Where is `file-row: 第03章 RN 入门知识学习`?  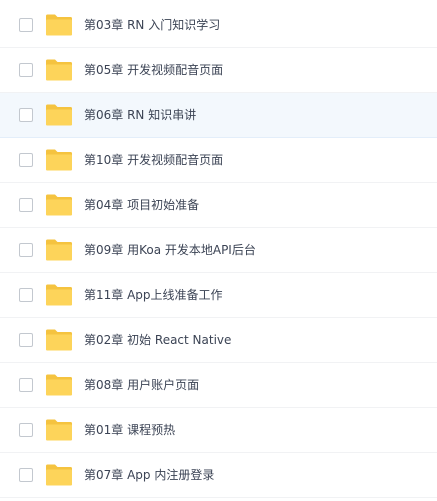
file-row: 第03章 RN 入门知识学习 is located at coordinates (218, 25).